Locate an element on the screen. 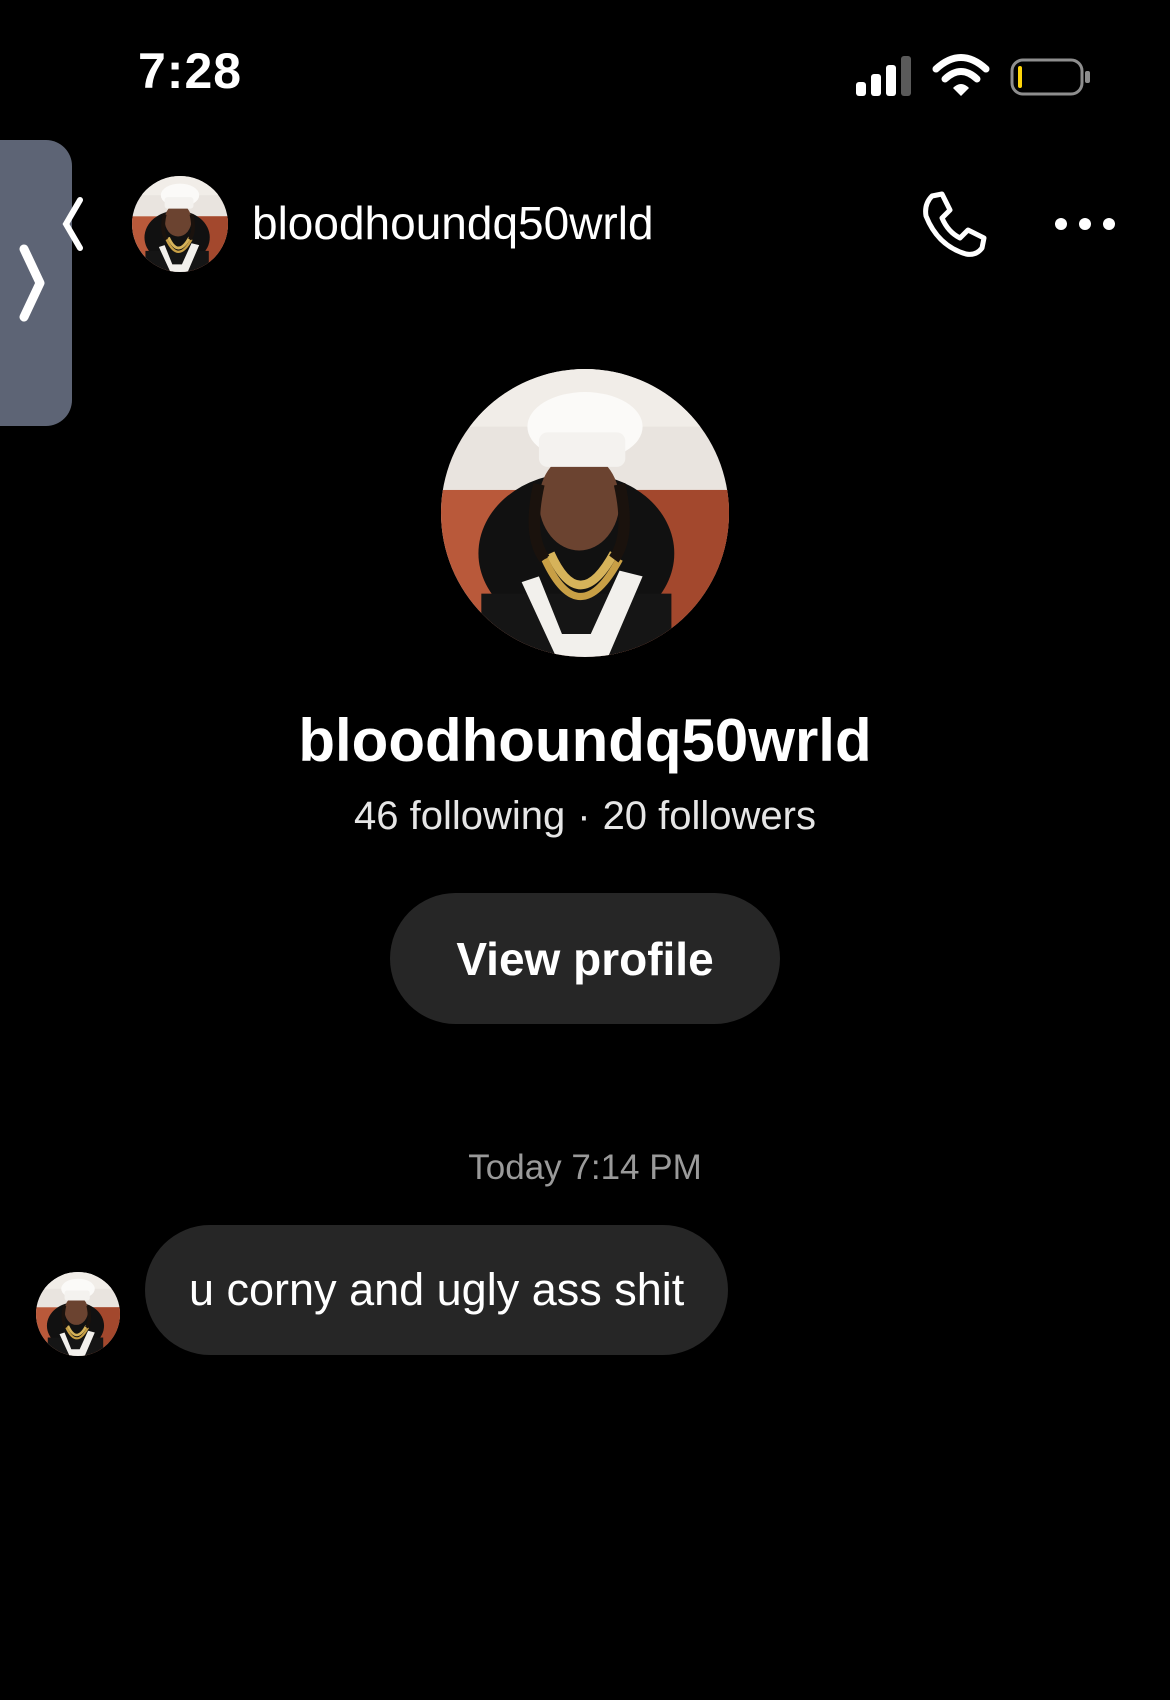 The image size is (1170, 1700). profile-avatar is located at coordinates (585, 513).